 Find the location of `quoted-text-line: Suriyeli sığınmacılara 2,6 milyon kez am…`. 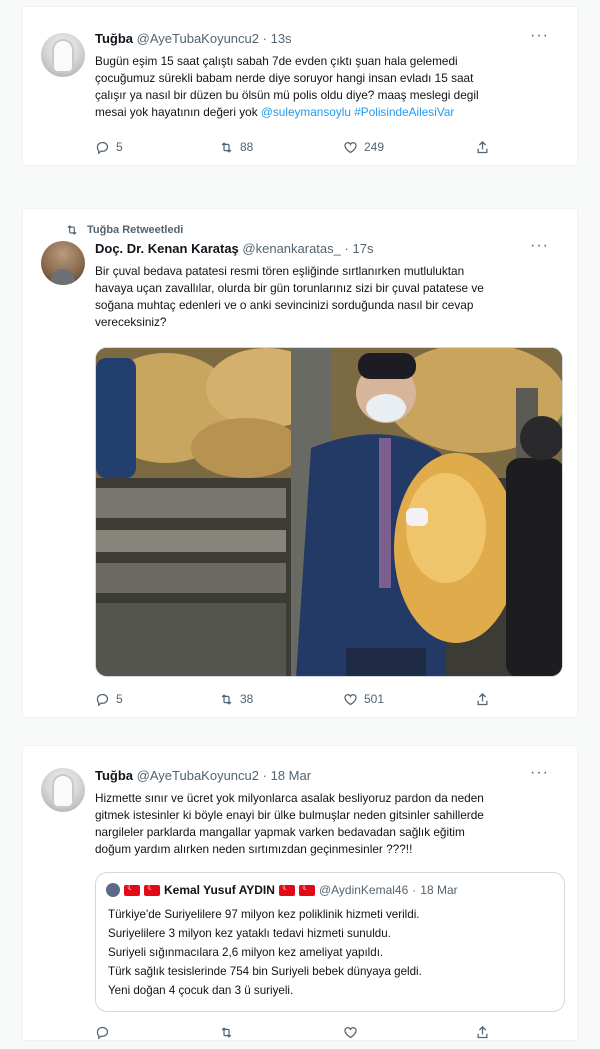

quoted-text-line: Suriyeli sığınmacılara 2,6 milyon kez am… is located at coordinates (246, 952).